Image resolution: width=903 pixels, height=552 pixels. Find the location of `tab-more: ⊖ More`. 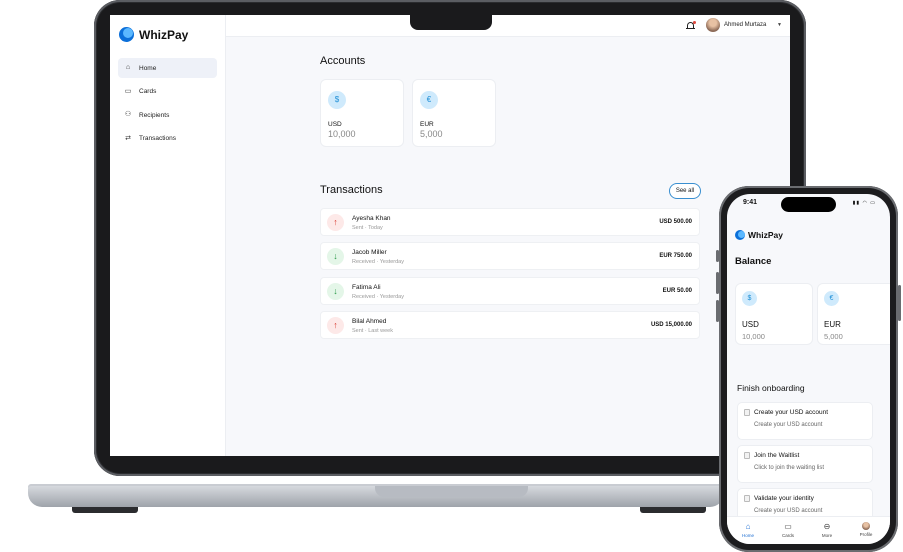

tab-more: ⊖ More is located at coordinates (827, 530).